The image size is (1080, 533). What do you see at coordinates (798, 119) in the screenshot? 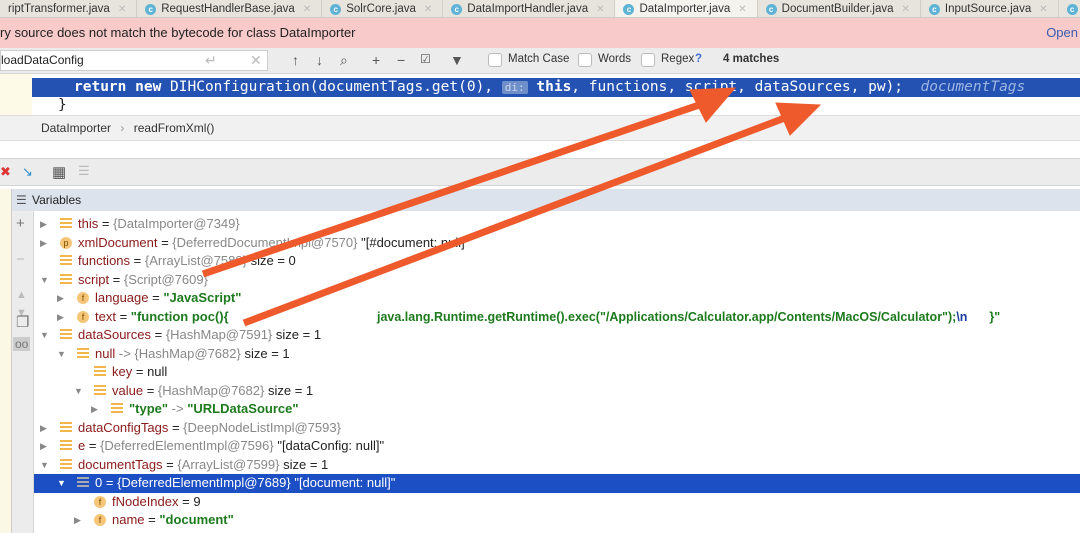
I see `arrowhead-datasources` at bounding box center [798, 119].